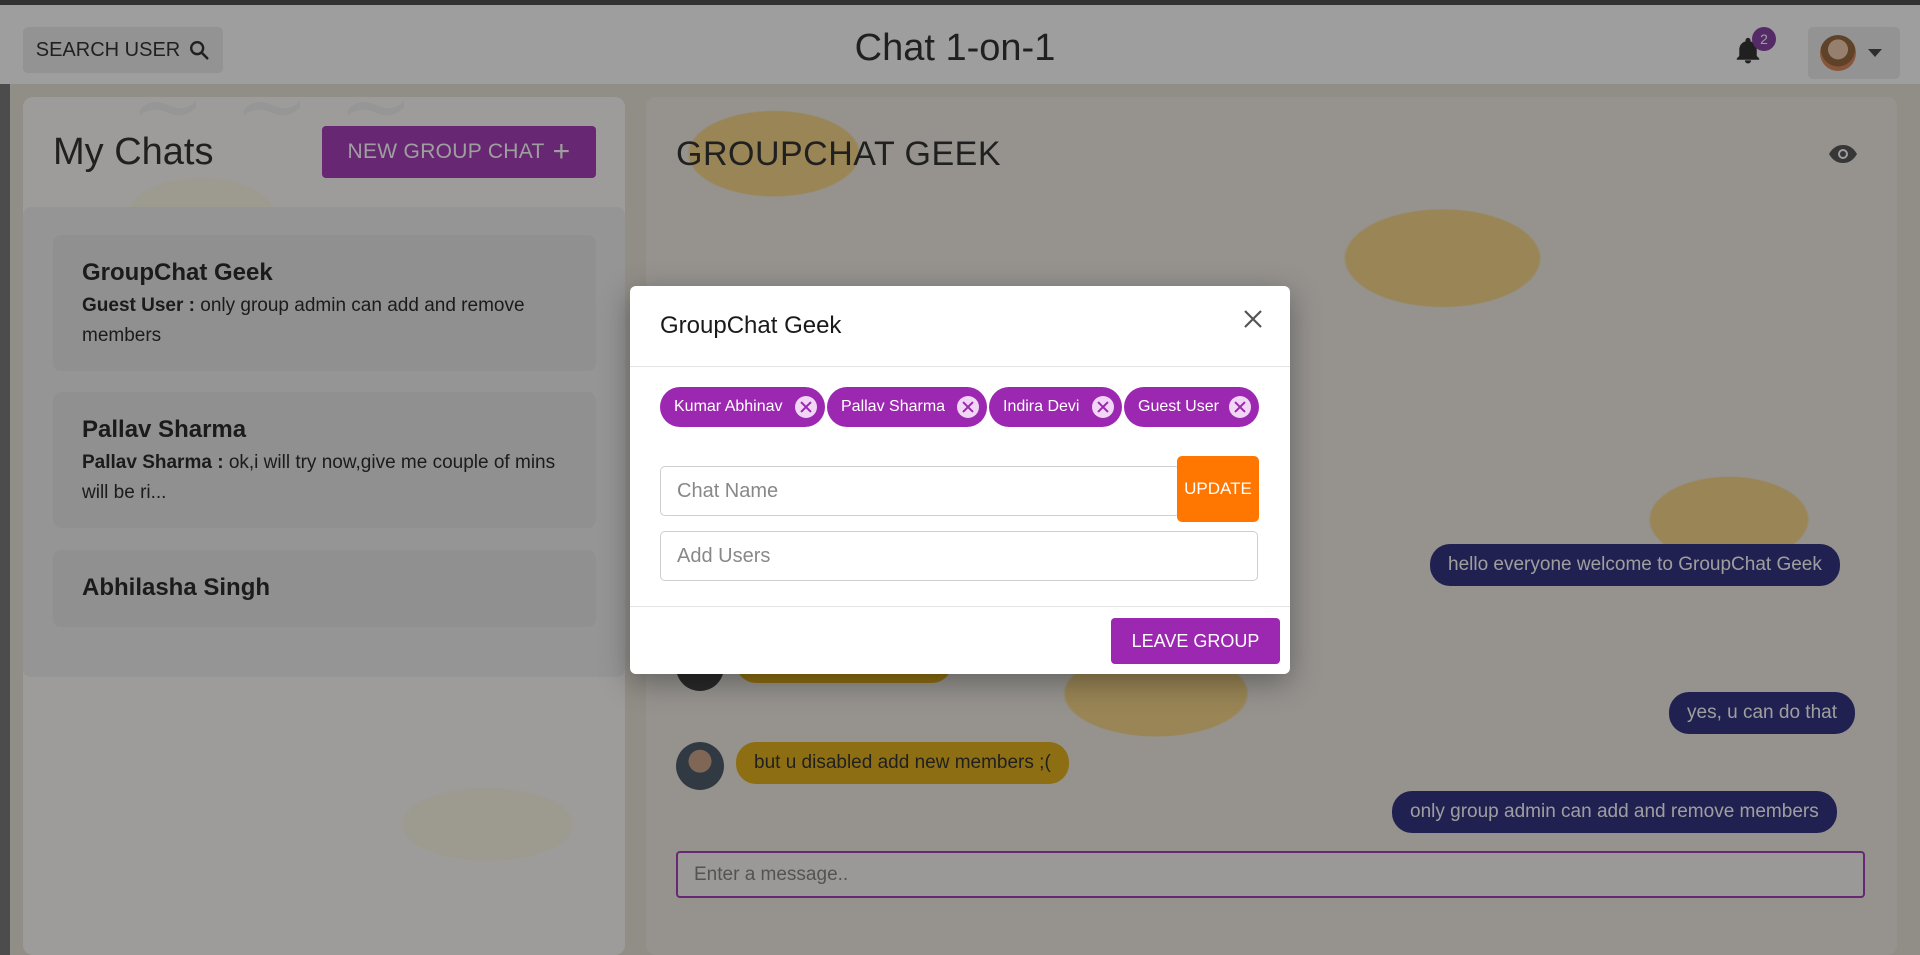 The height and width of the screenshot is (955, 1920). I want to click on member-chip: Indira Devi, so click(1055, 407).